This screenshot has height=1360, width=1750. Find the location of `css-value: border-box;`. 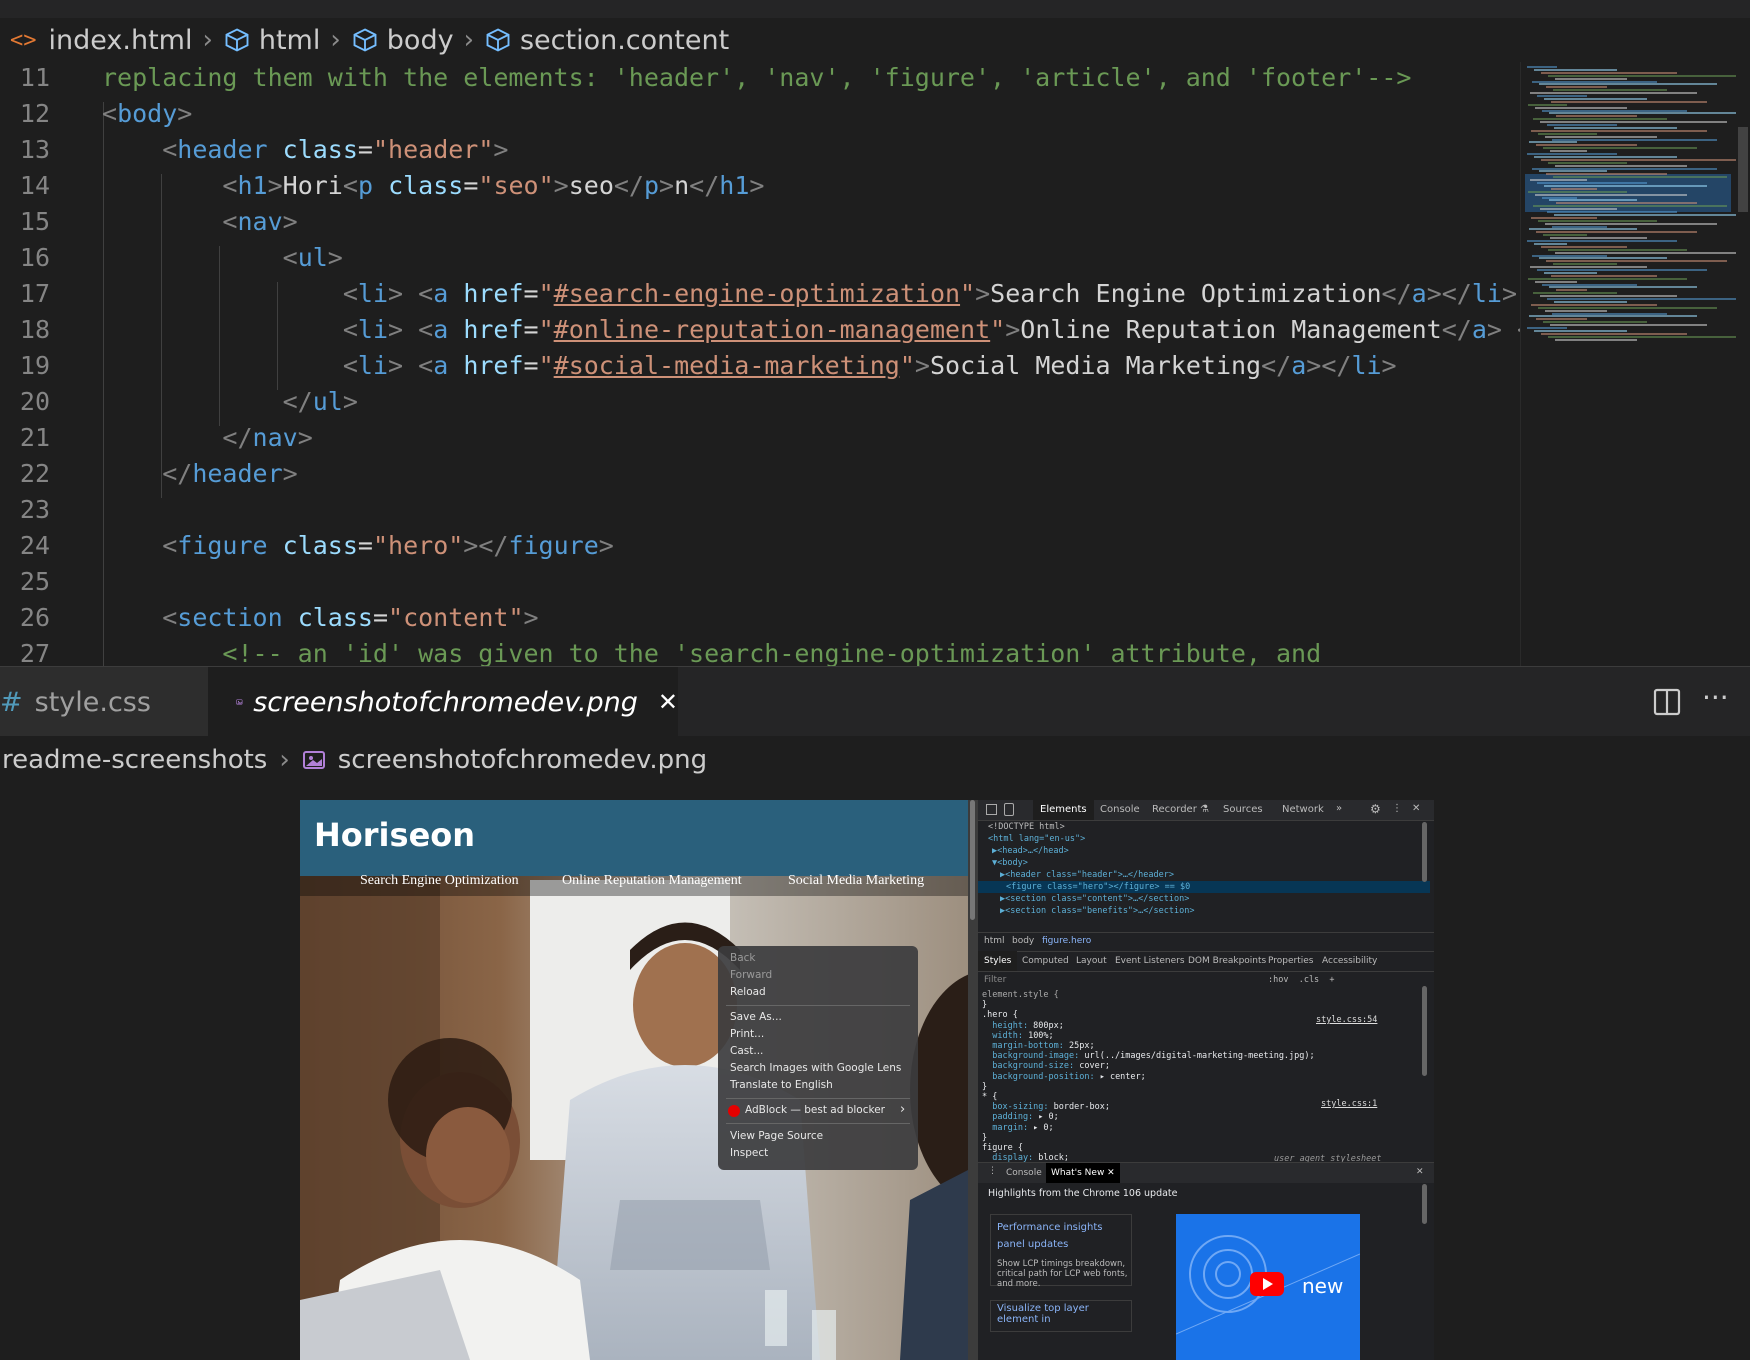

css-value: border-box; is located at coordinates (1079, 1107).